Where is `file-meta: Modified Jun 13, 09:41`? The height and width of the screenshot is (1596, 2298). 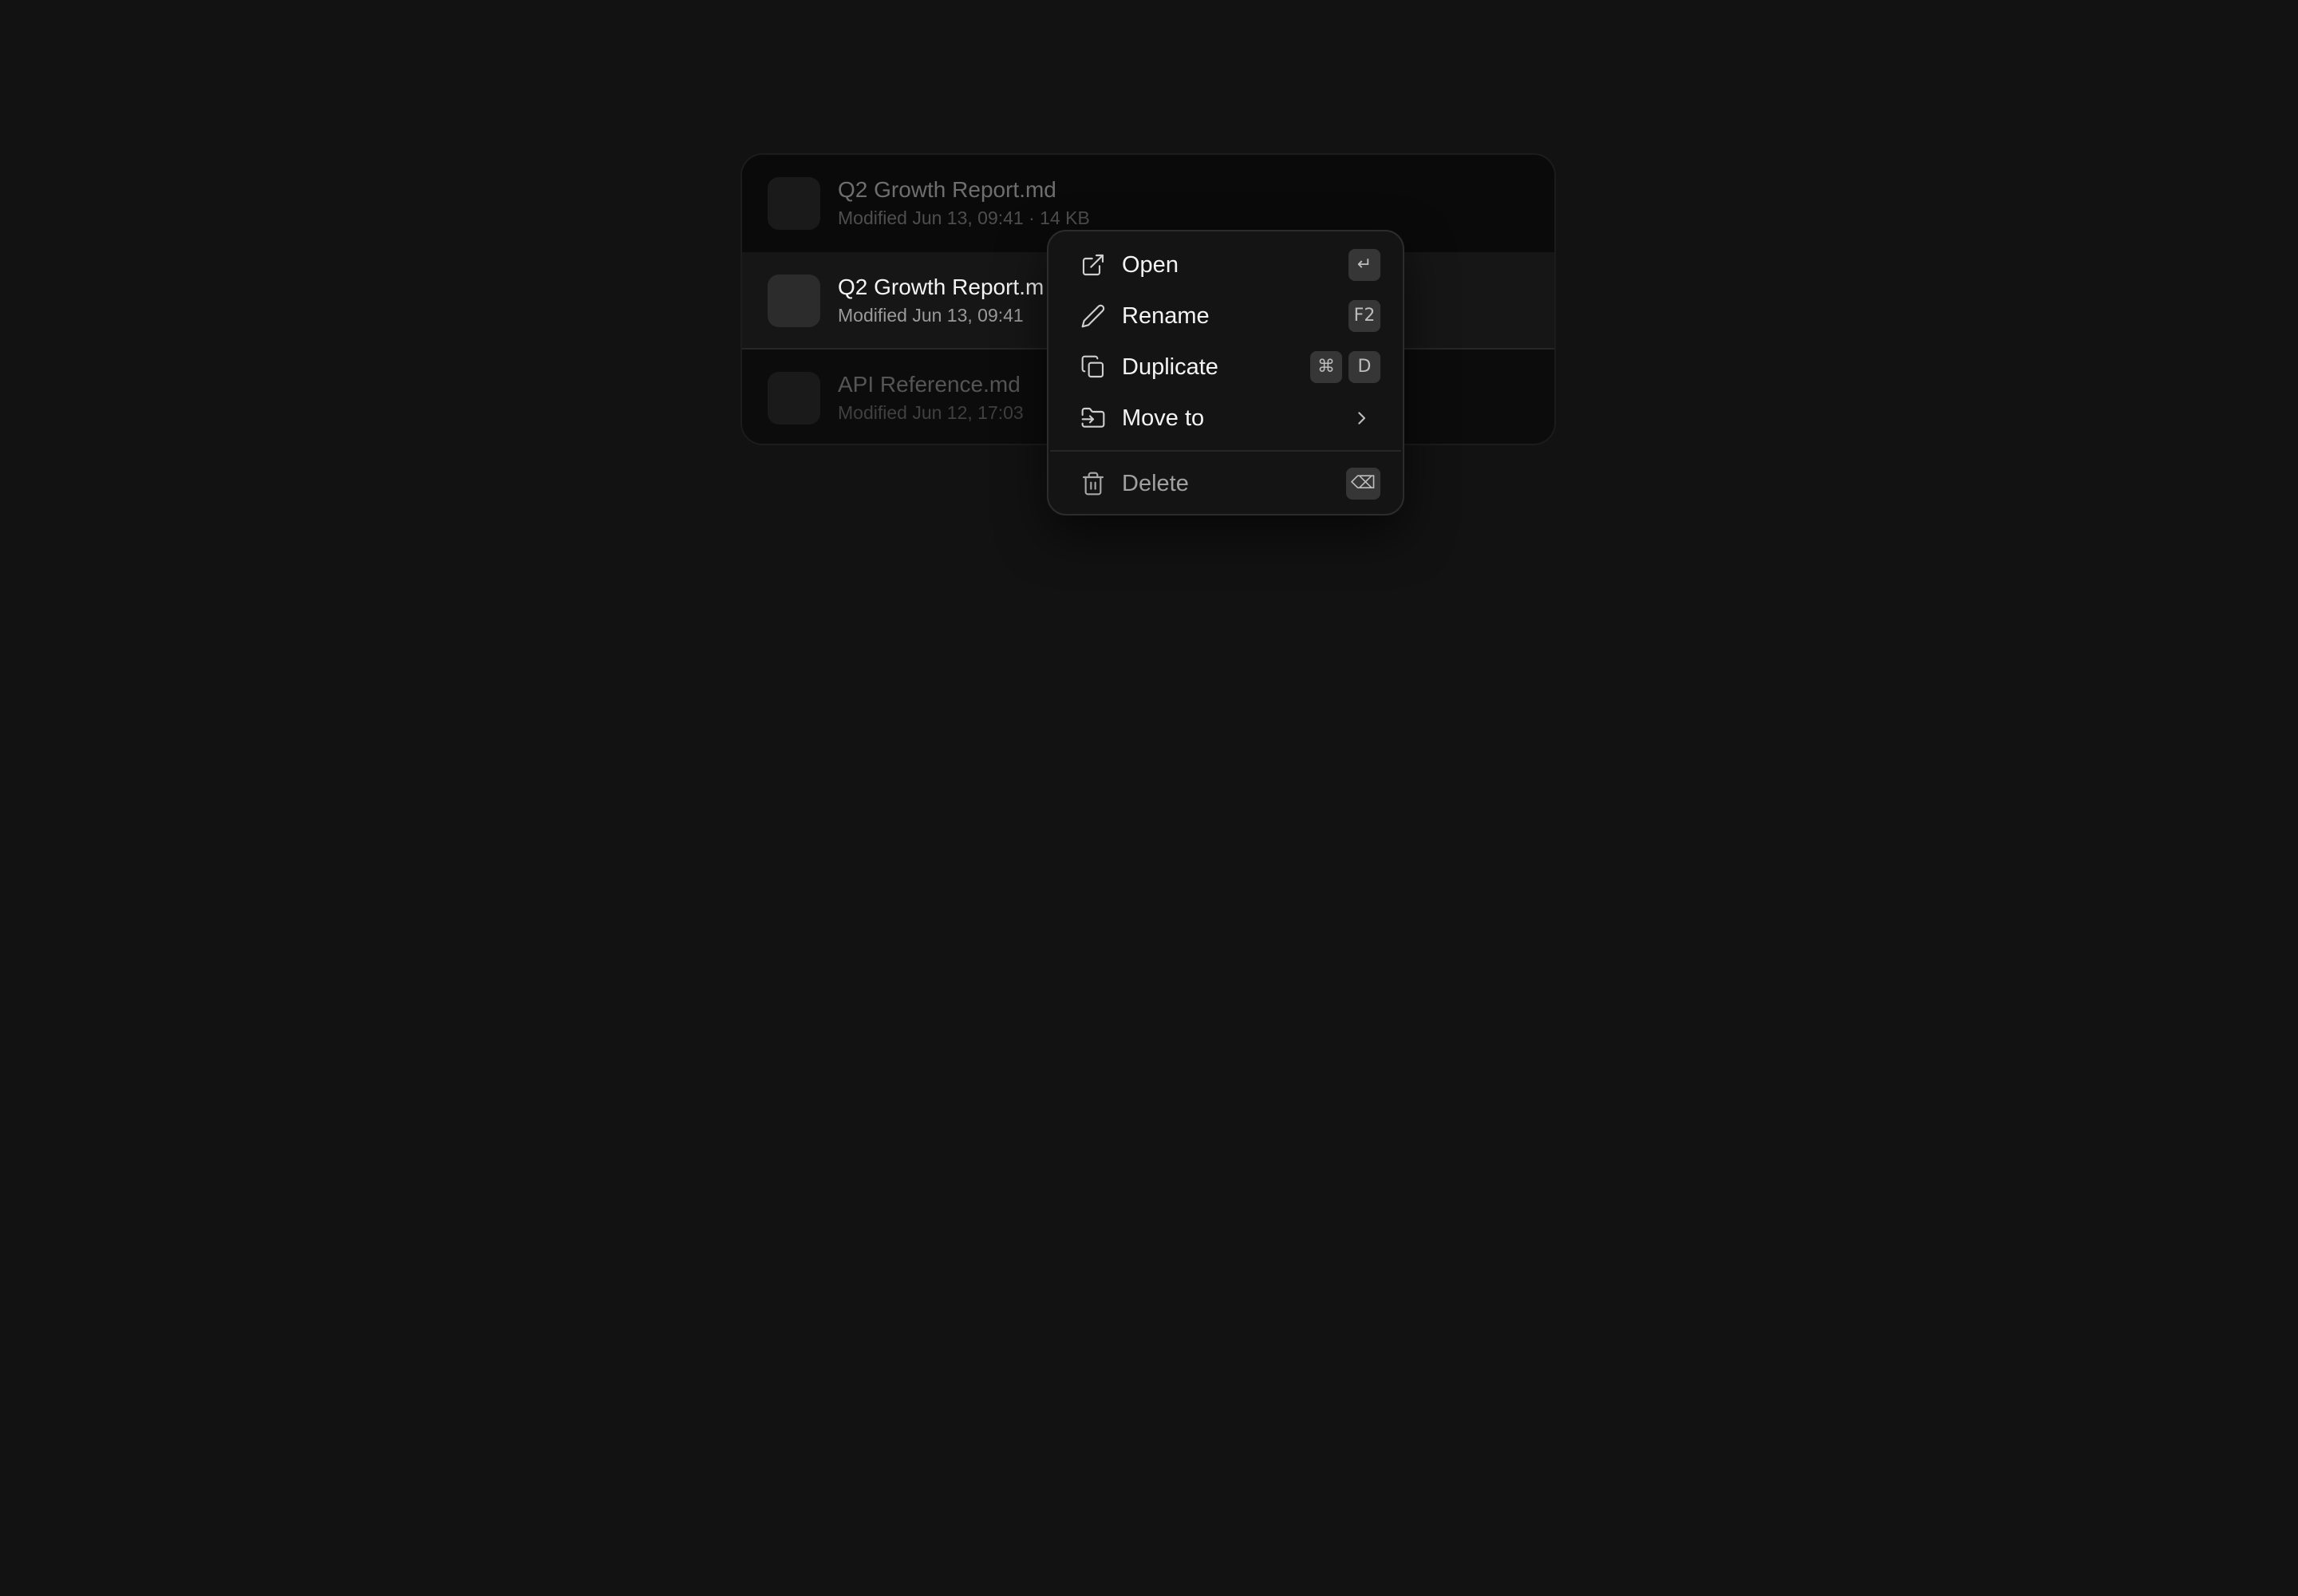
file-meta: Modified Jun 13, 09:41 is located at coordinates (931, 315).